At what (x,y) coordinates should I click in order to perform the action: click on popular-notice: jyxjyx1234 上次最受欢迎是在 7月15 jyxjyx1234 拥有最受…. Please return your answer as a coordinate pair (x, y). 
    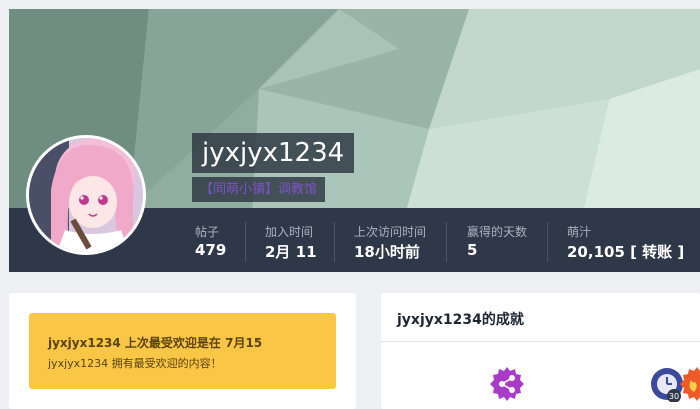
    Looking at the image, I should click on (182, 351).